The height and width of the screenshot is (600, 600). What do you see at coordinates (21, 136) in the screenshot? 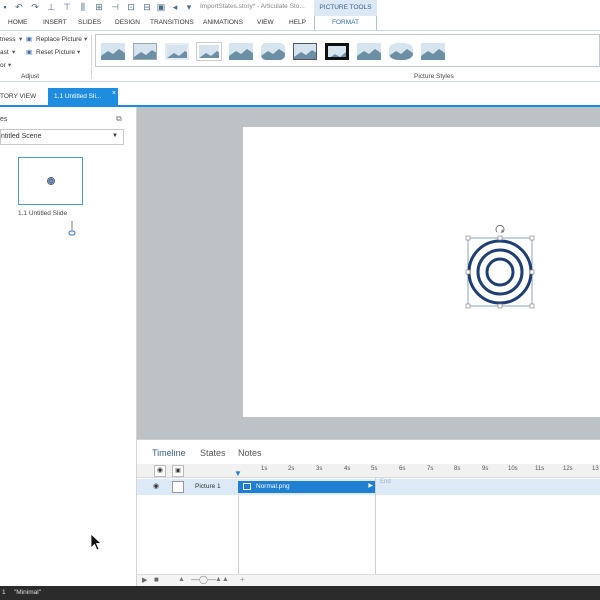
I see `scene-dropdown-value: ntitled Scene` at bounding box center [21, 136].